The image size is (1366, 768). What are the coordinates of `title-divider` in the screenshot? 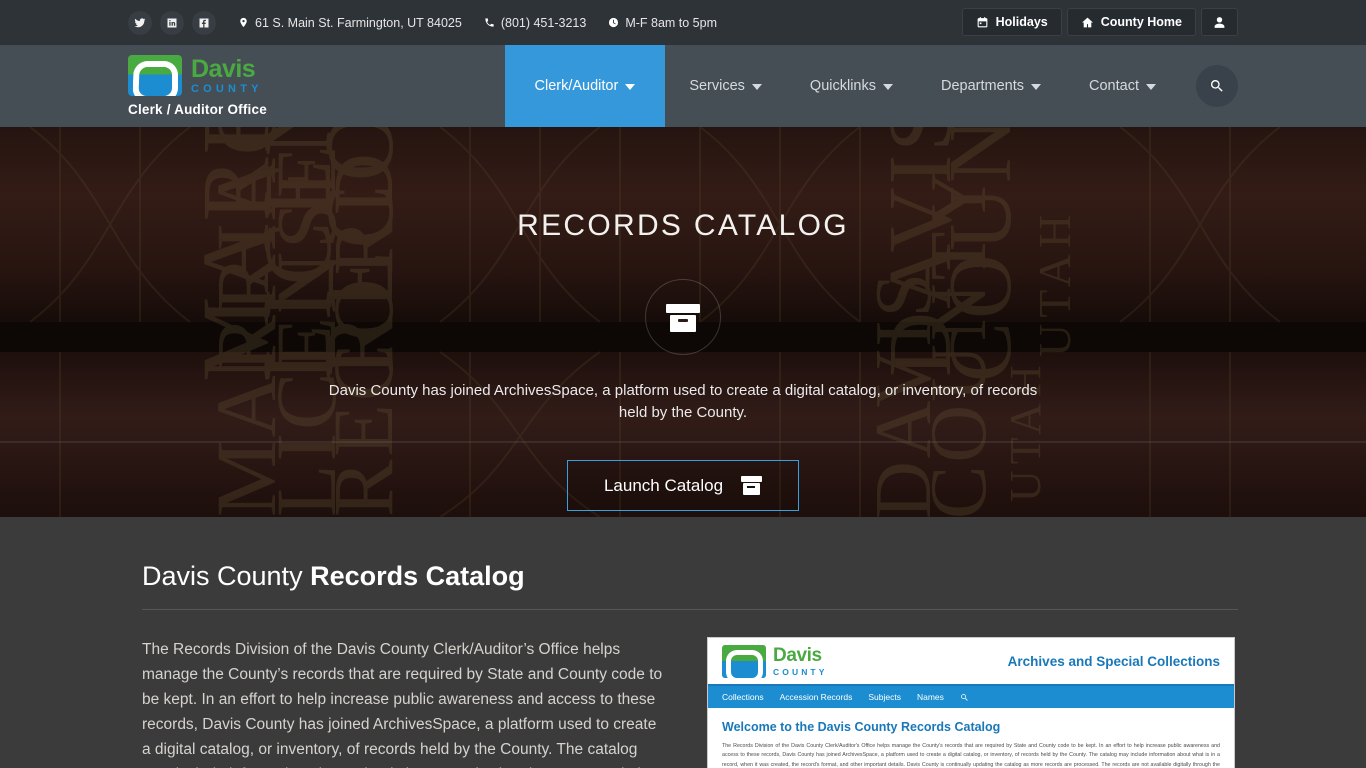 It's located at (690, 609).